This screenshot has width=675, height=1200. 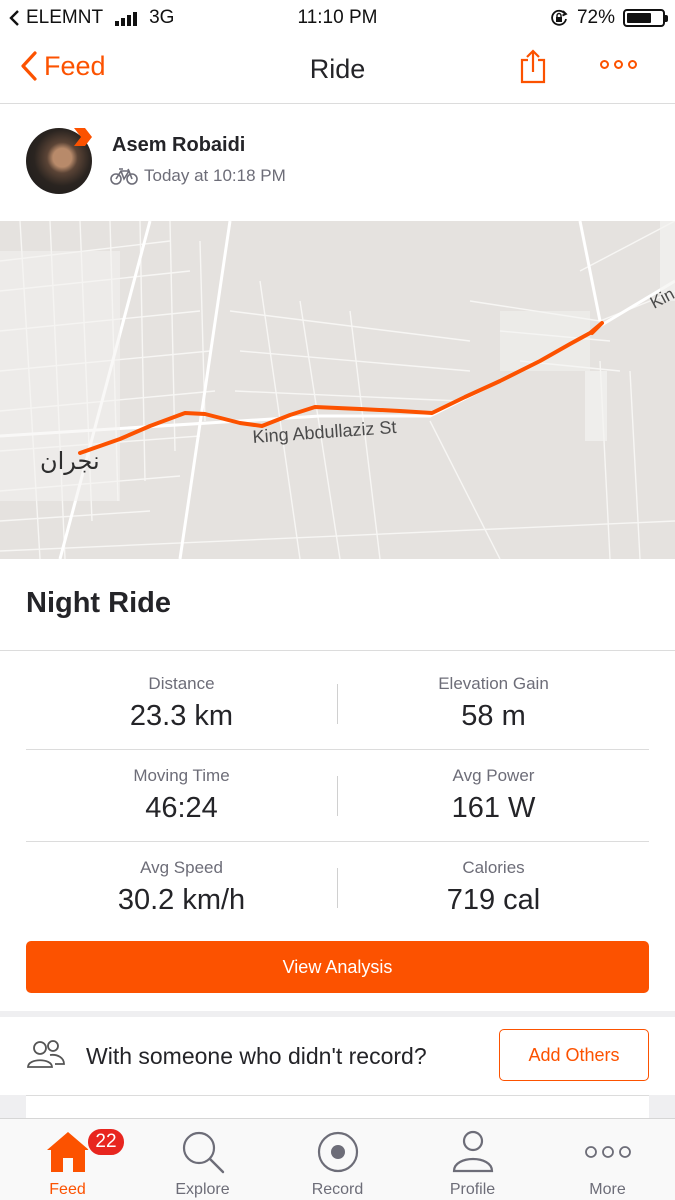 I want to click on tab-label: Feed, so click(x=67, y=1189).